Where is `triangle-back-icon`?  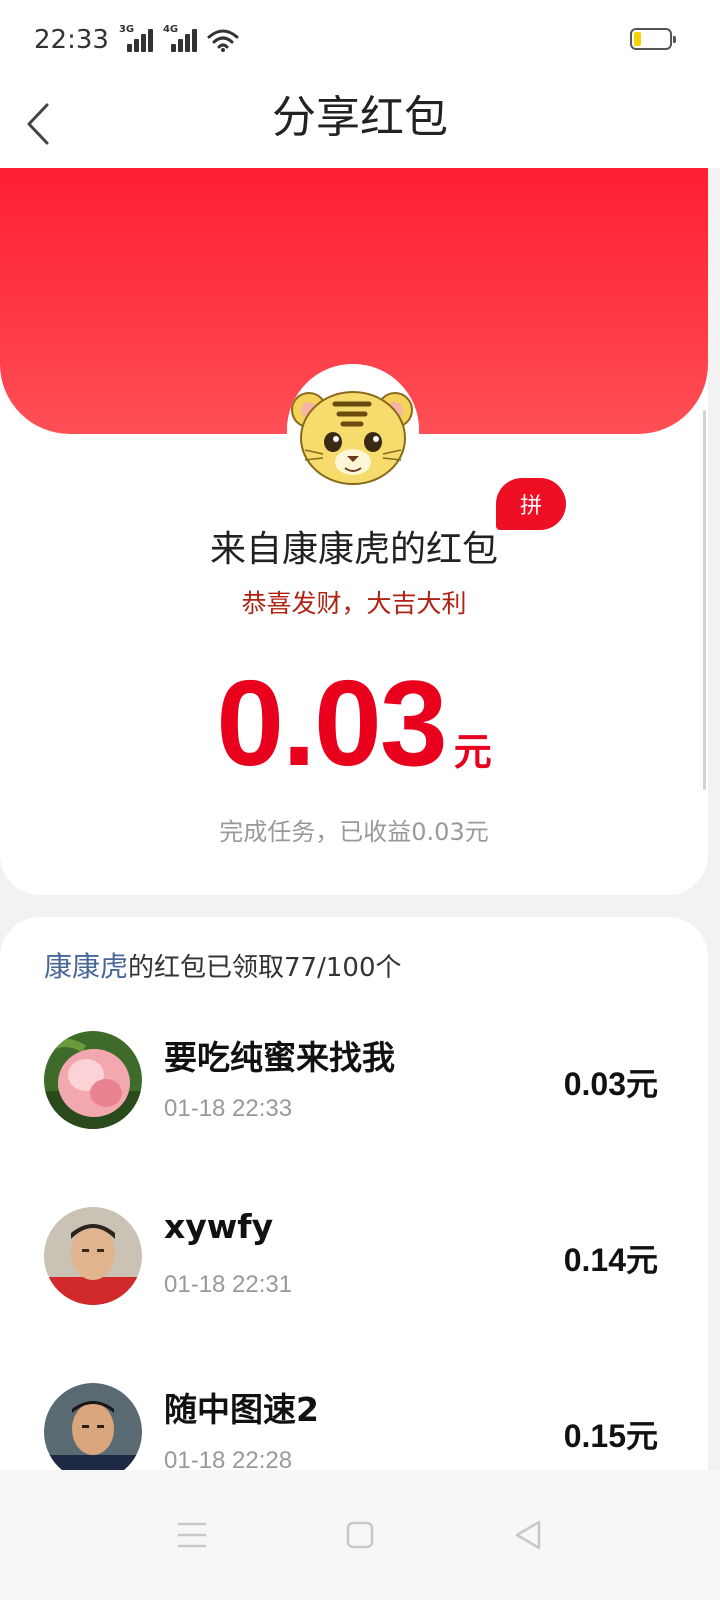 triangle-back-icon is located at coordinates (528, 1535).